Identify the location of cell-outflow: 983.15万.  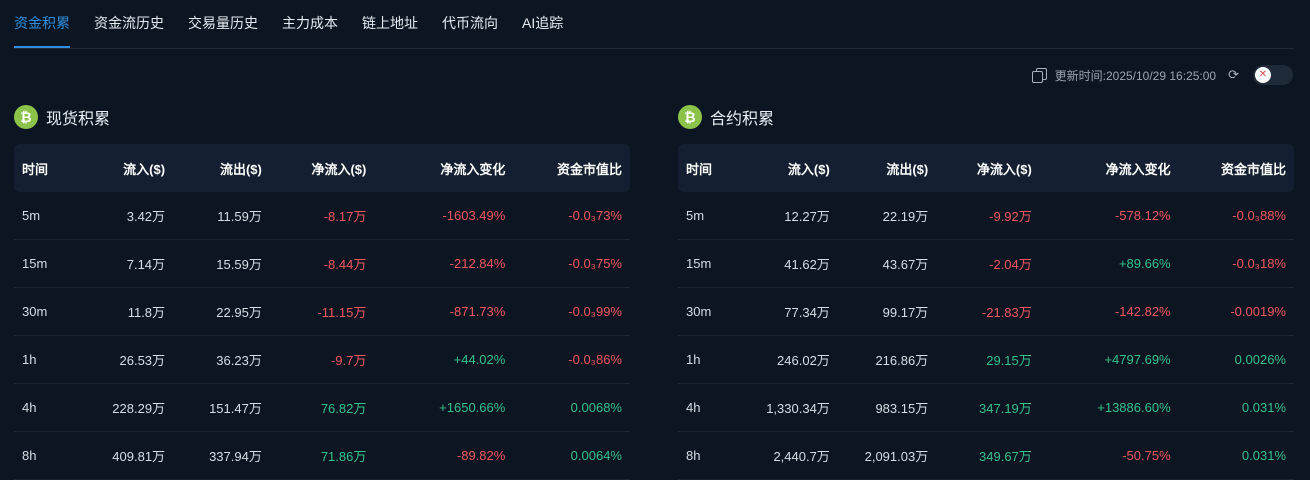
(887, 407).